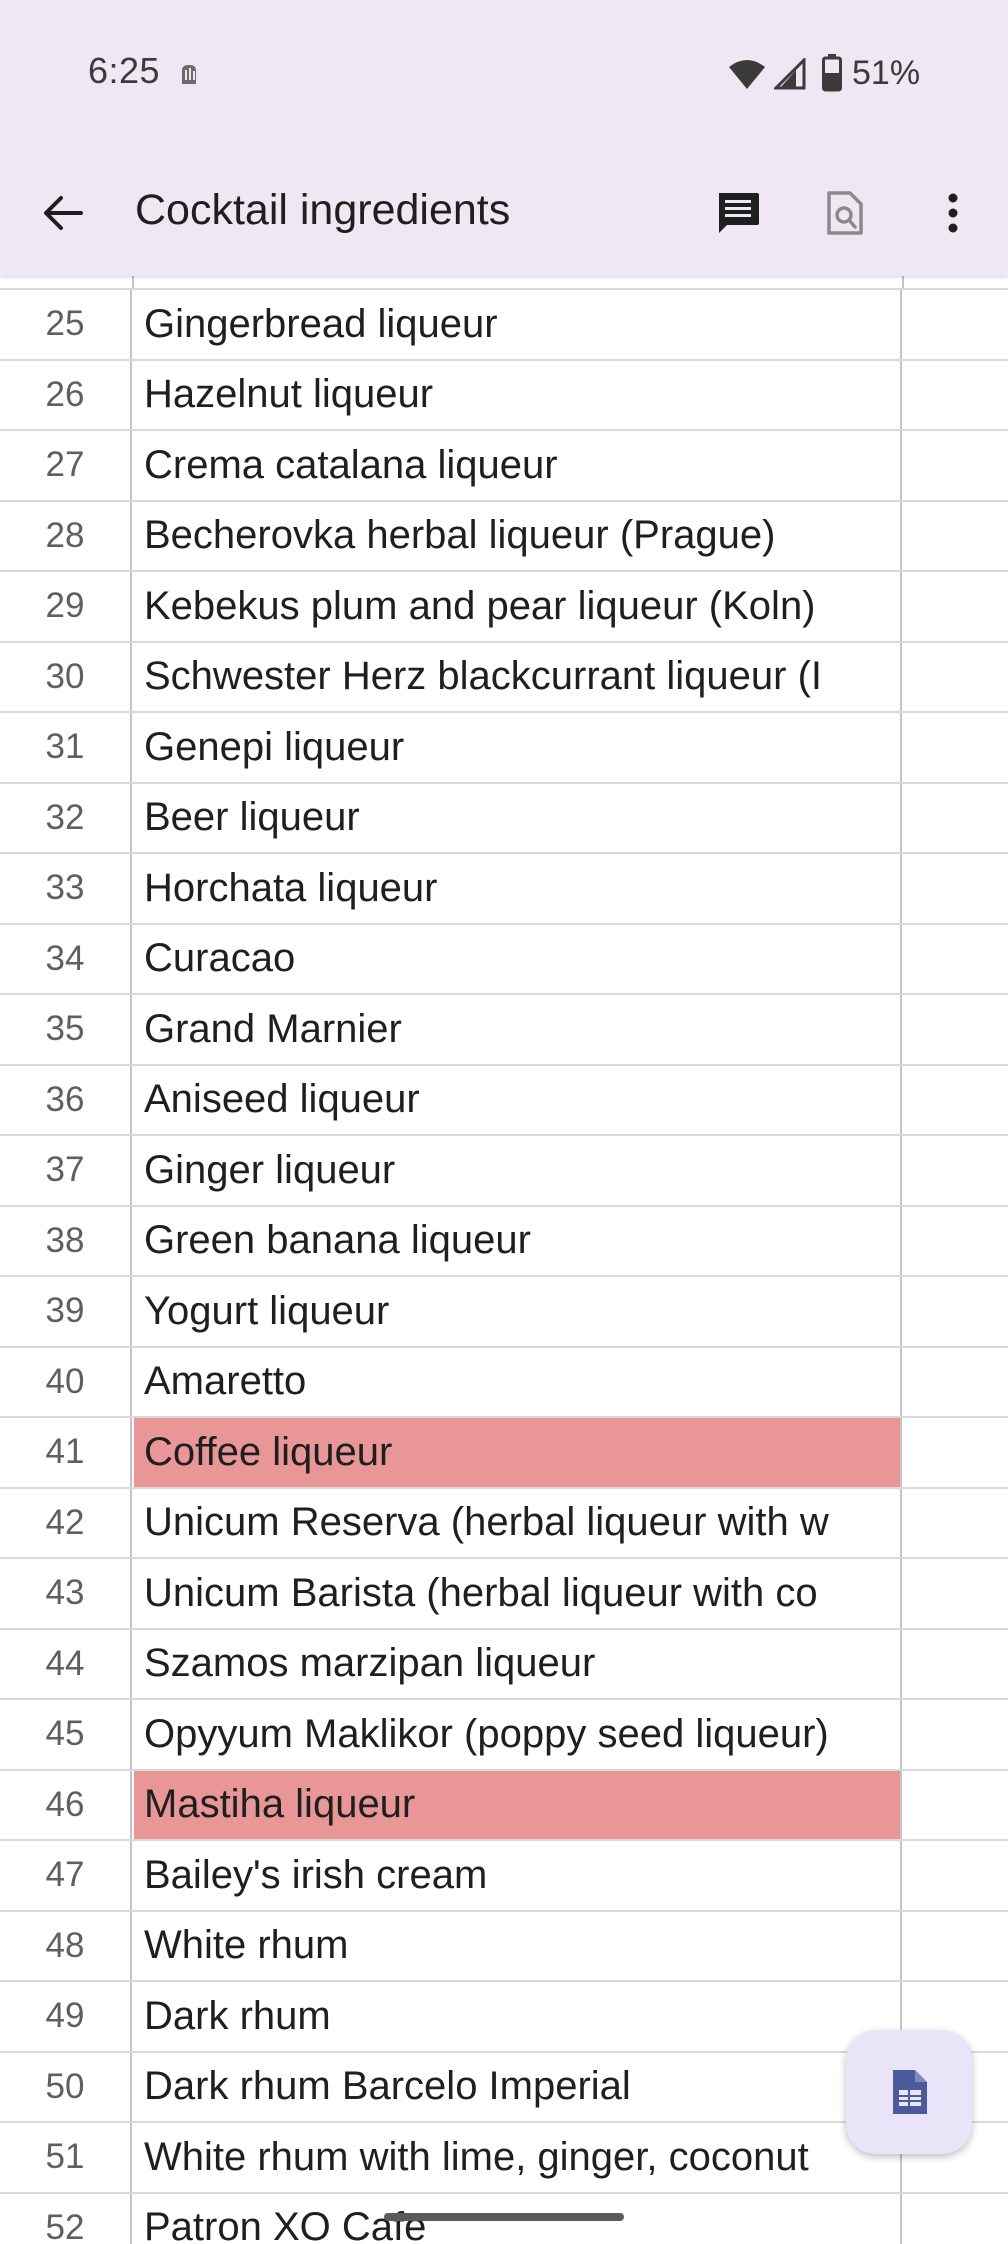 This screenshot has height=2244, width=1008. I want to click on cell-column-a: Dark rhum, so click(518, 2016).